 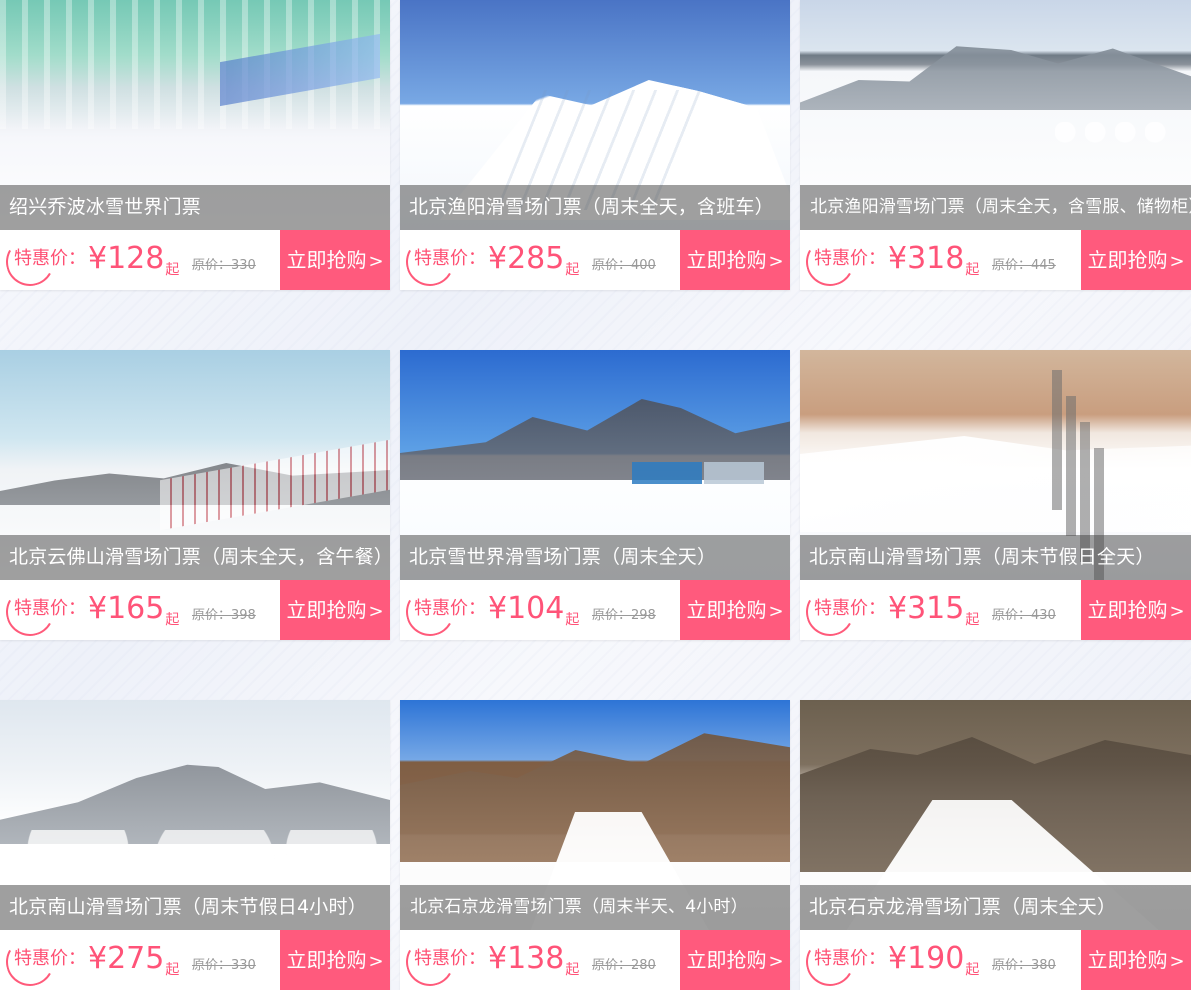 What do you see at coordinates (534, 610) in the screenshot?
I see `sale-price: ¥104起` at bounding box center [534, 610].